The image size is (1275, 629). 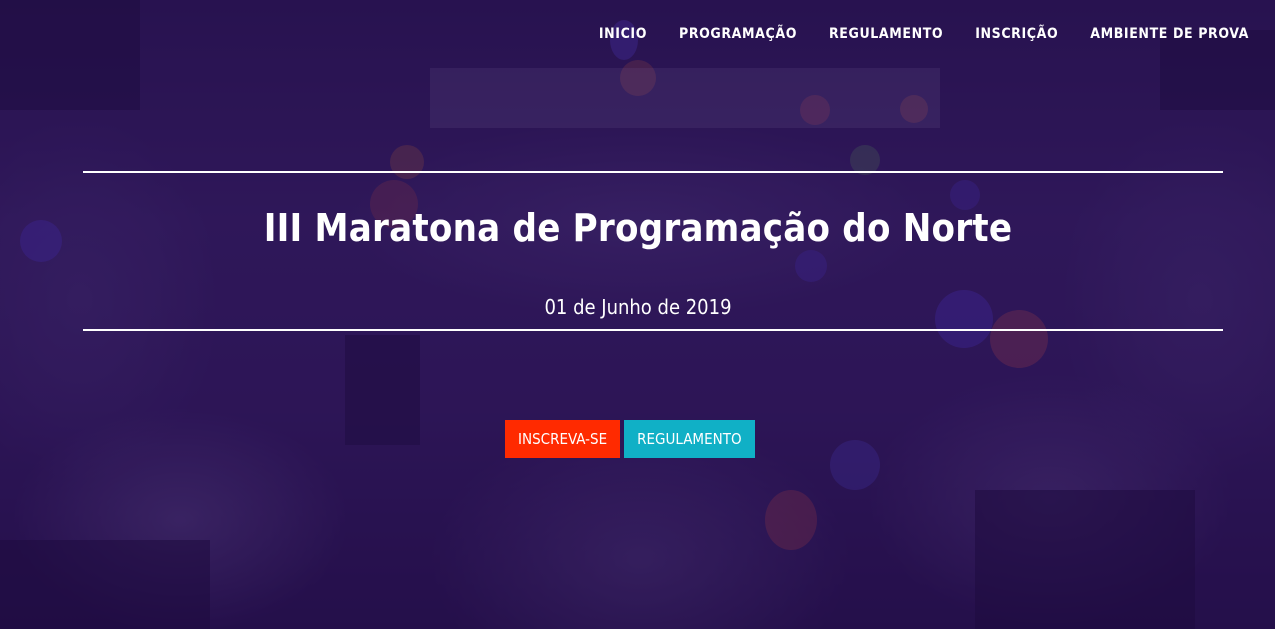 What do you see at coordinates (1169, 34) in the screenshot?
I see `nav-item-ambiente-de-prova: AMBIENTE DE PROVA` at bounding box center [1169, 34].